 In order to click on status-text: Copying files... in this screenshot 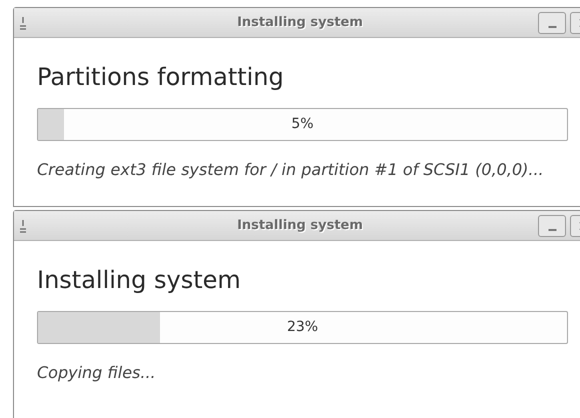, I will do `click(97, 372)`.